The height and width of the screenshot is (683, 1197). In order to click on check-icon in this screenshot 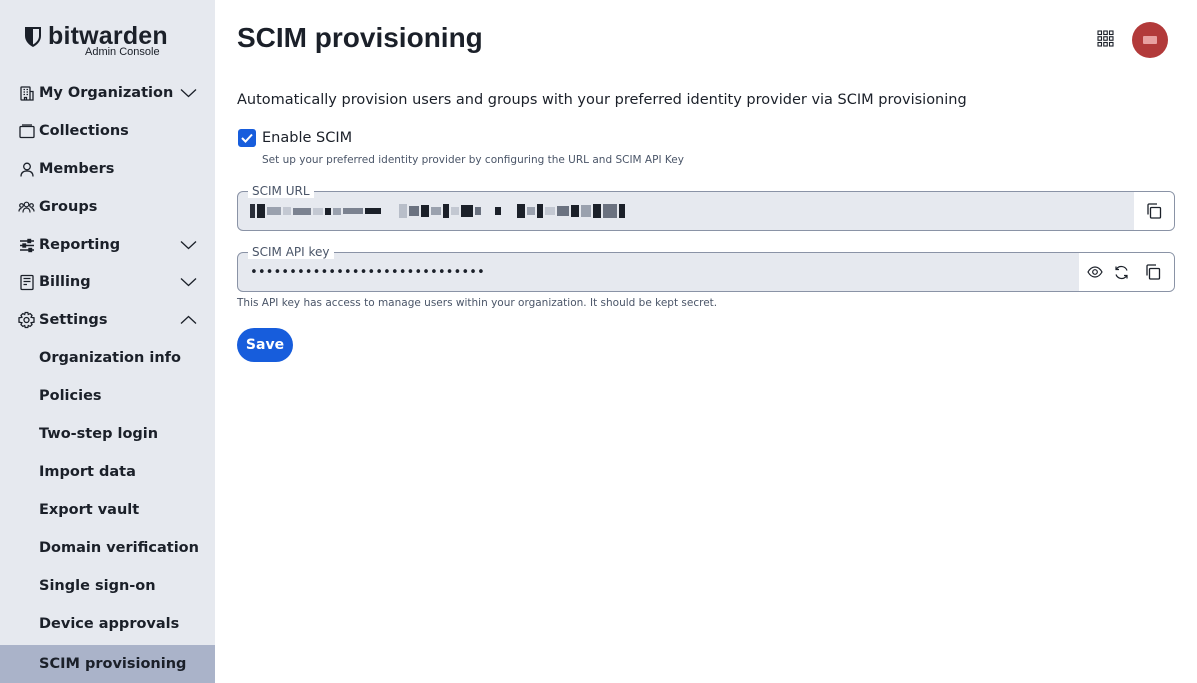, I will do `click(247, 138)`.